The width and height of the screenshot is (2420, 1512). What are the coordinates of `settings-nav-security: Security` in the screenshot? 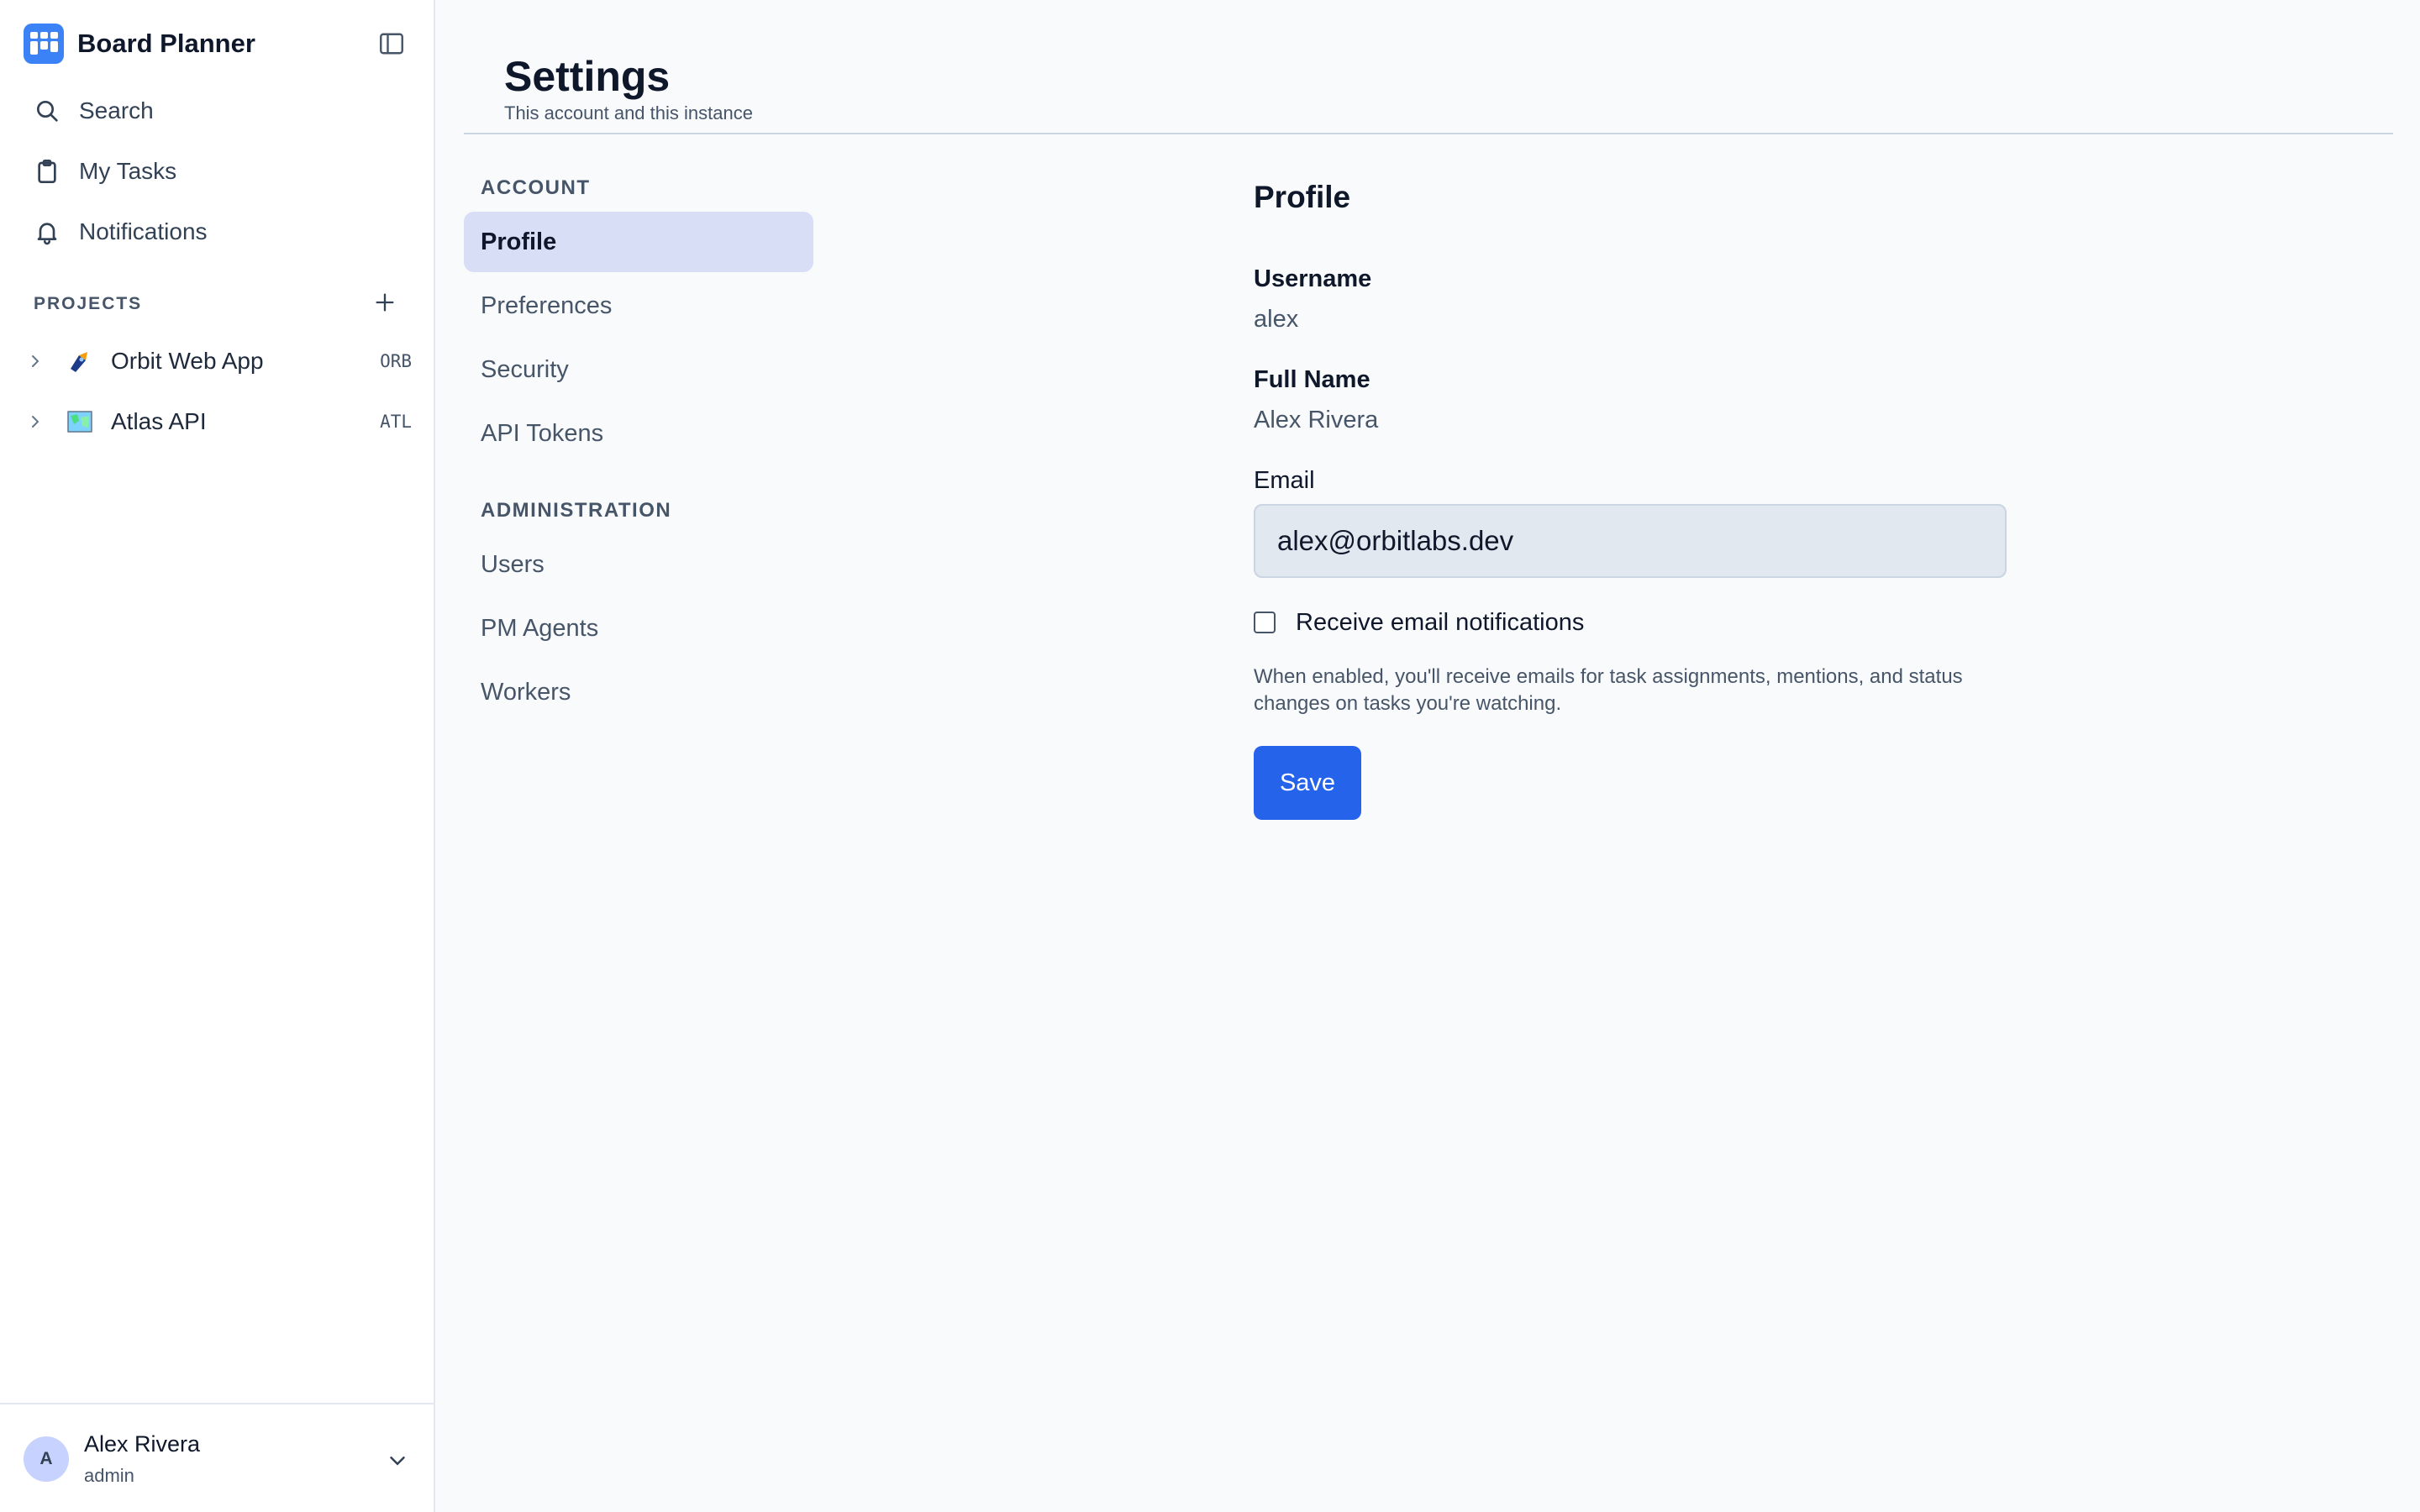 It's located at (638, 369).